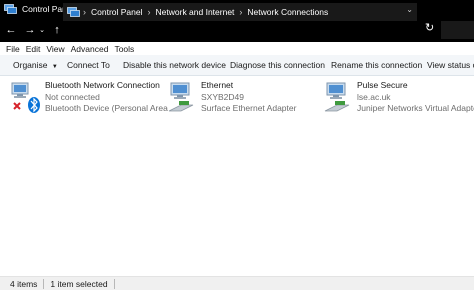 This screenshot has height=290, width=474. Describe the element at coordinates (277, 65) in the screenshot. I see `diagnose-connection-button: Diagnose this connection` at that location.